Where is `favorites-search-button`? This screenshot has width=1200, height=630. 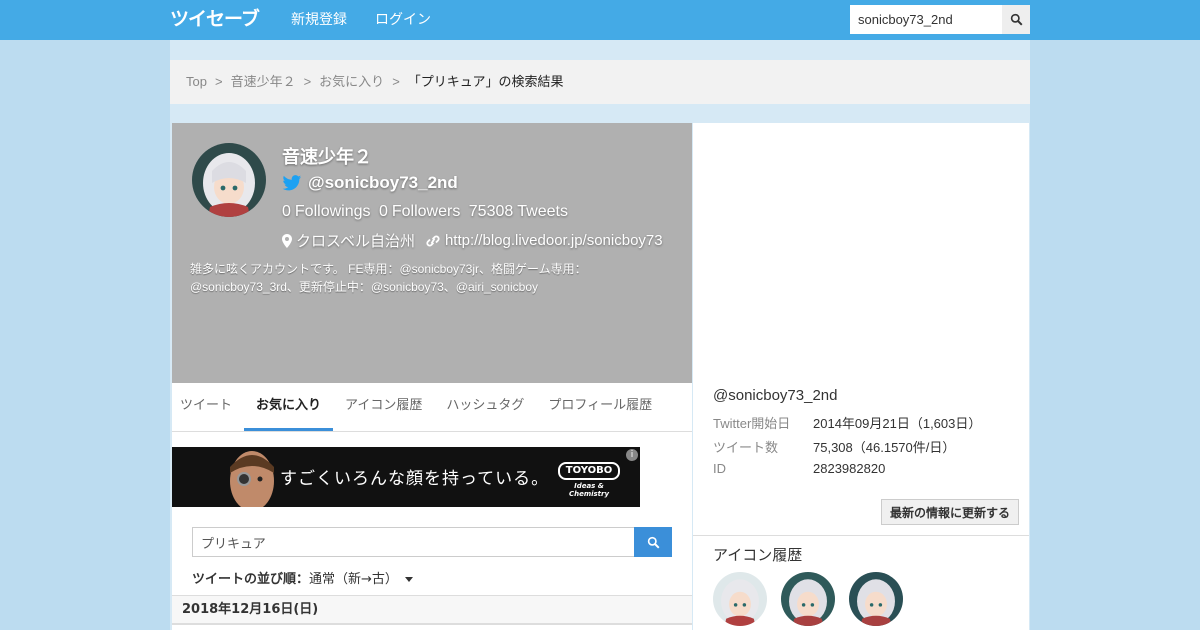 favorites-search-button is located at coordinates (653, 542).